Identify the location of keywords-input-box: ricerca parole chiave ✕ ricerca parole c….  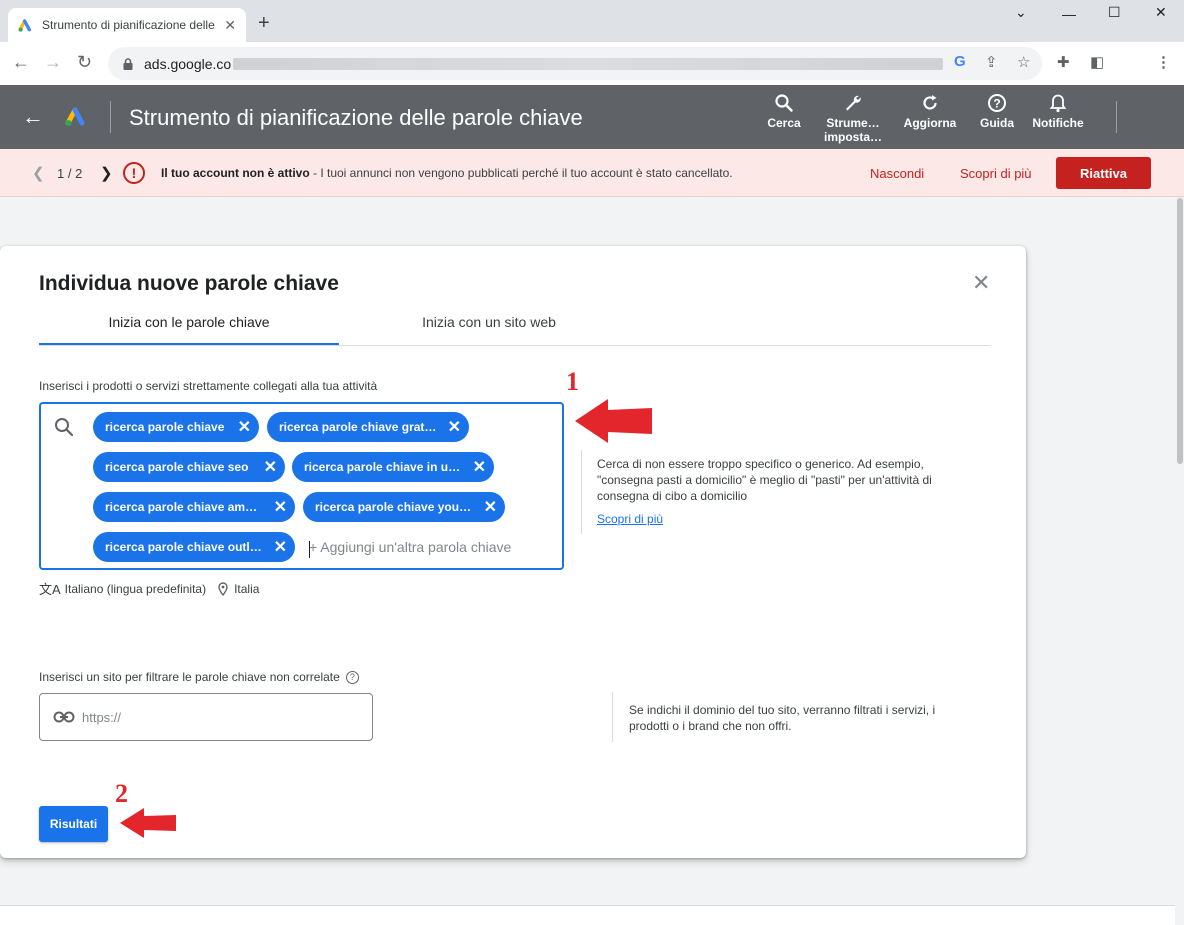
(301, 486).